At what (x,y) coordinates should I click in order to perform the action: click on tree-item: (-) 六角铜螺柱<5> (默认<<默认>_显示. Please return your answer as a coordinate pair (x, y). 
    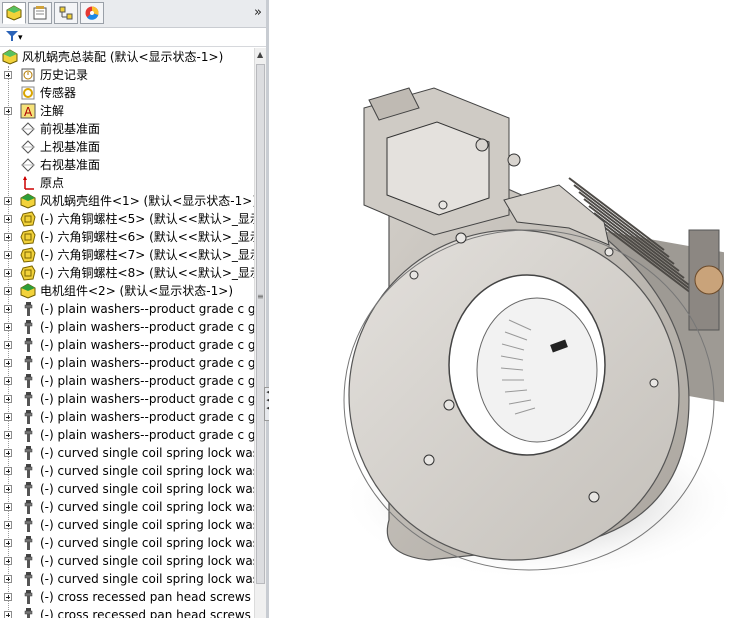
    Looking at the image, I should click on (127, 219).